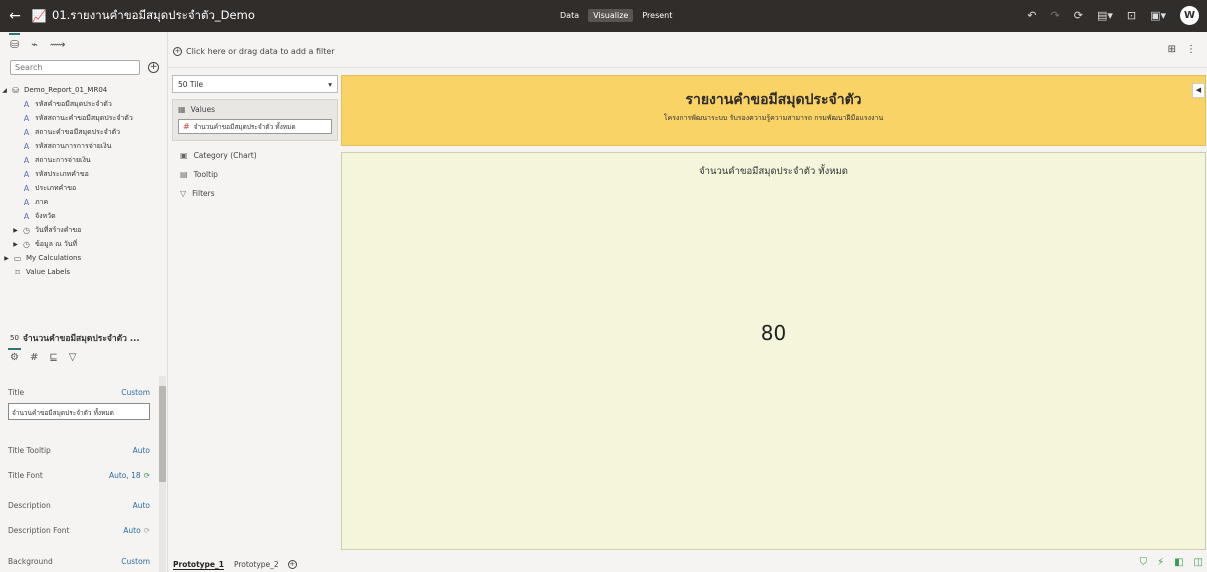 The height and width of the screenshot is (572, 1207). I want to click on value-pill: # จำนวนคำขอมีสมุดประจำตัว ทั้งหมด, so click(255, 126).